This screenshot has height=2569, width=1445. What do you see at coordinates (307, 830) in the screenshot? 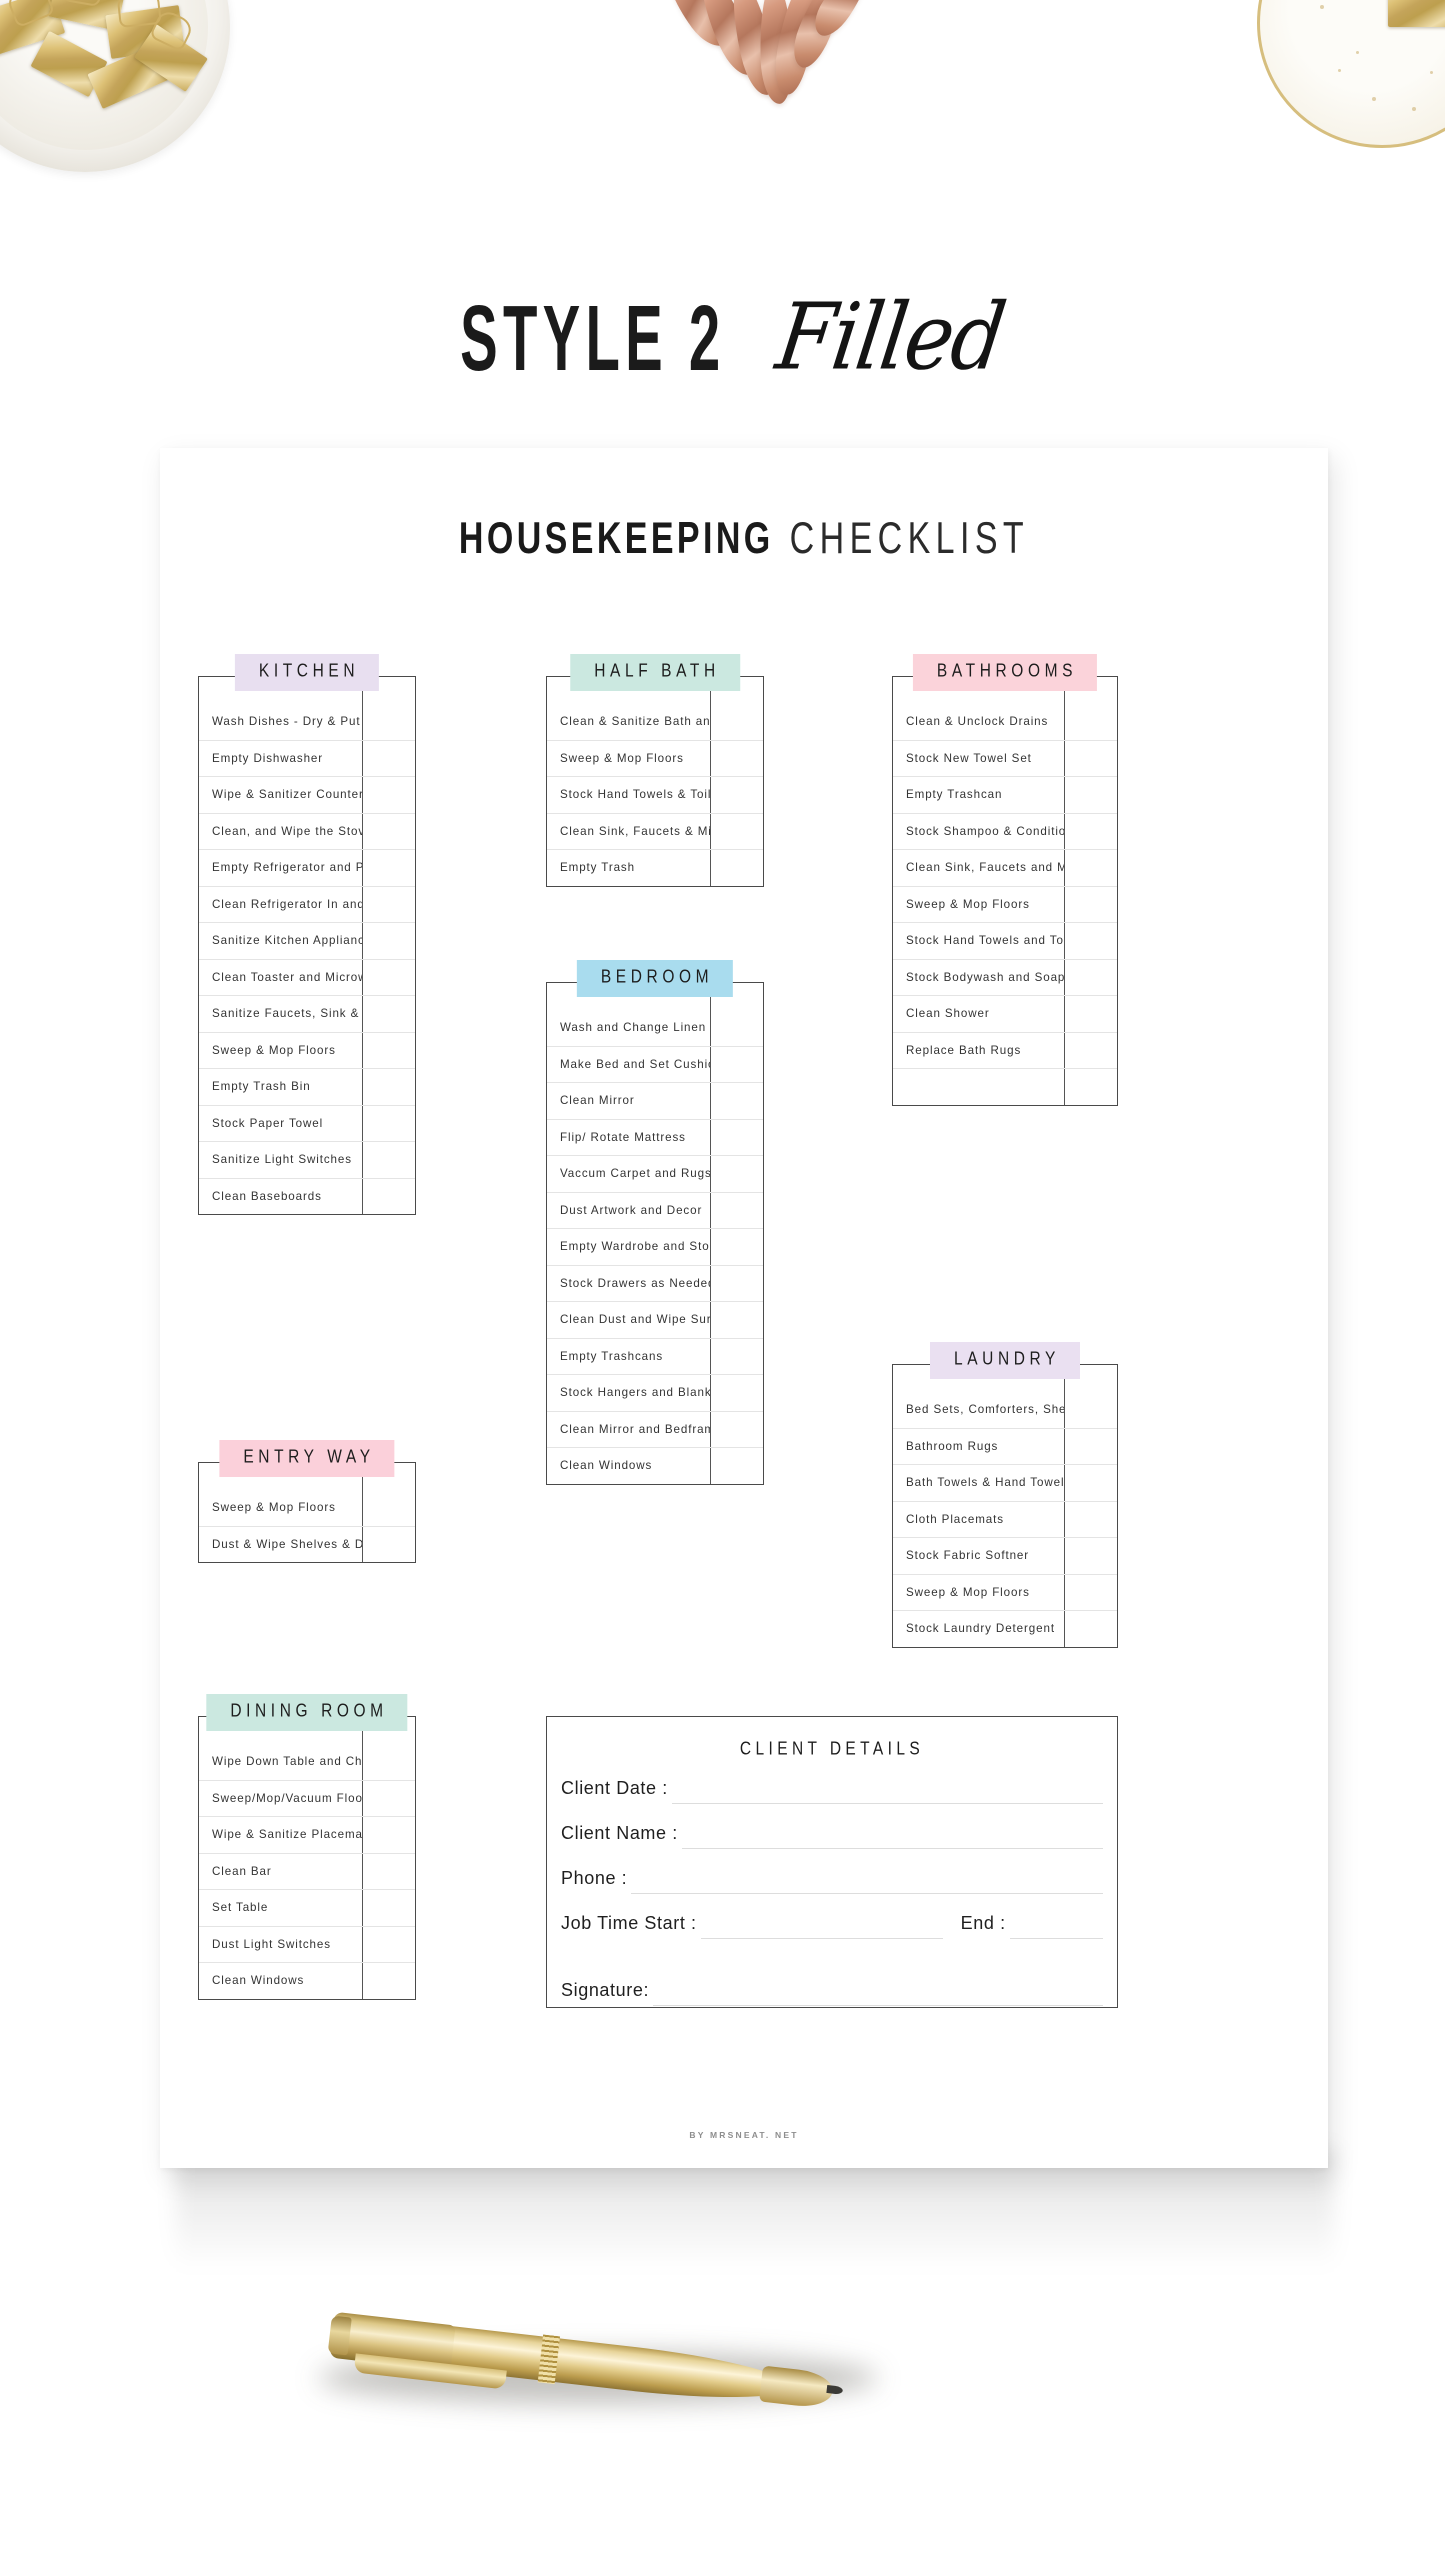
I see `table-row: Clean, and Wipe the Stovetop` at bounding box center [307, 830].